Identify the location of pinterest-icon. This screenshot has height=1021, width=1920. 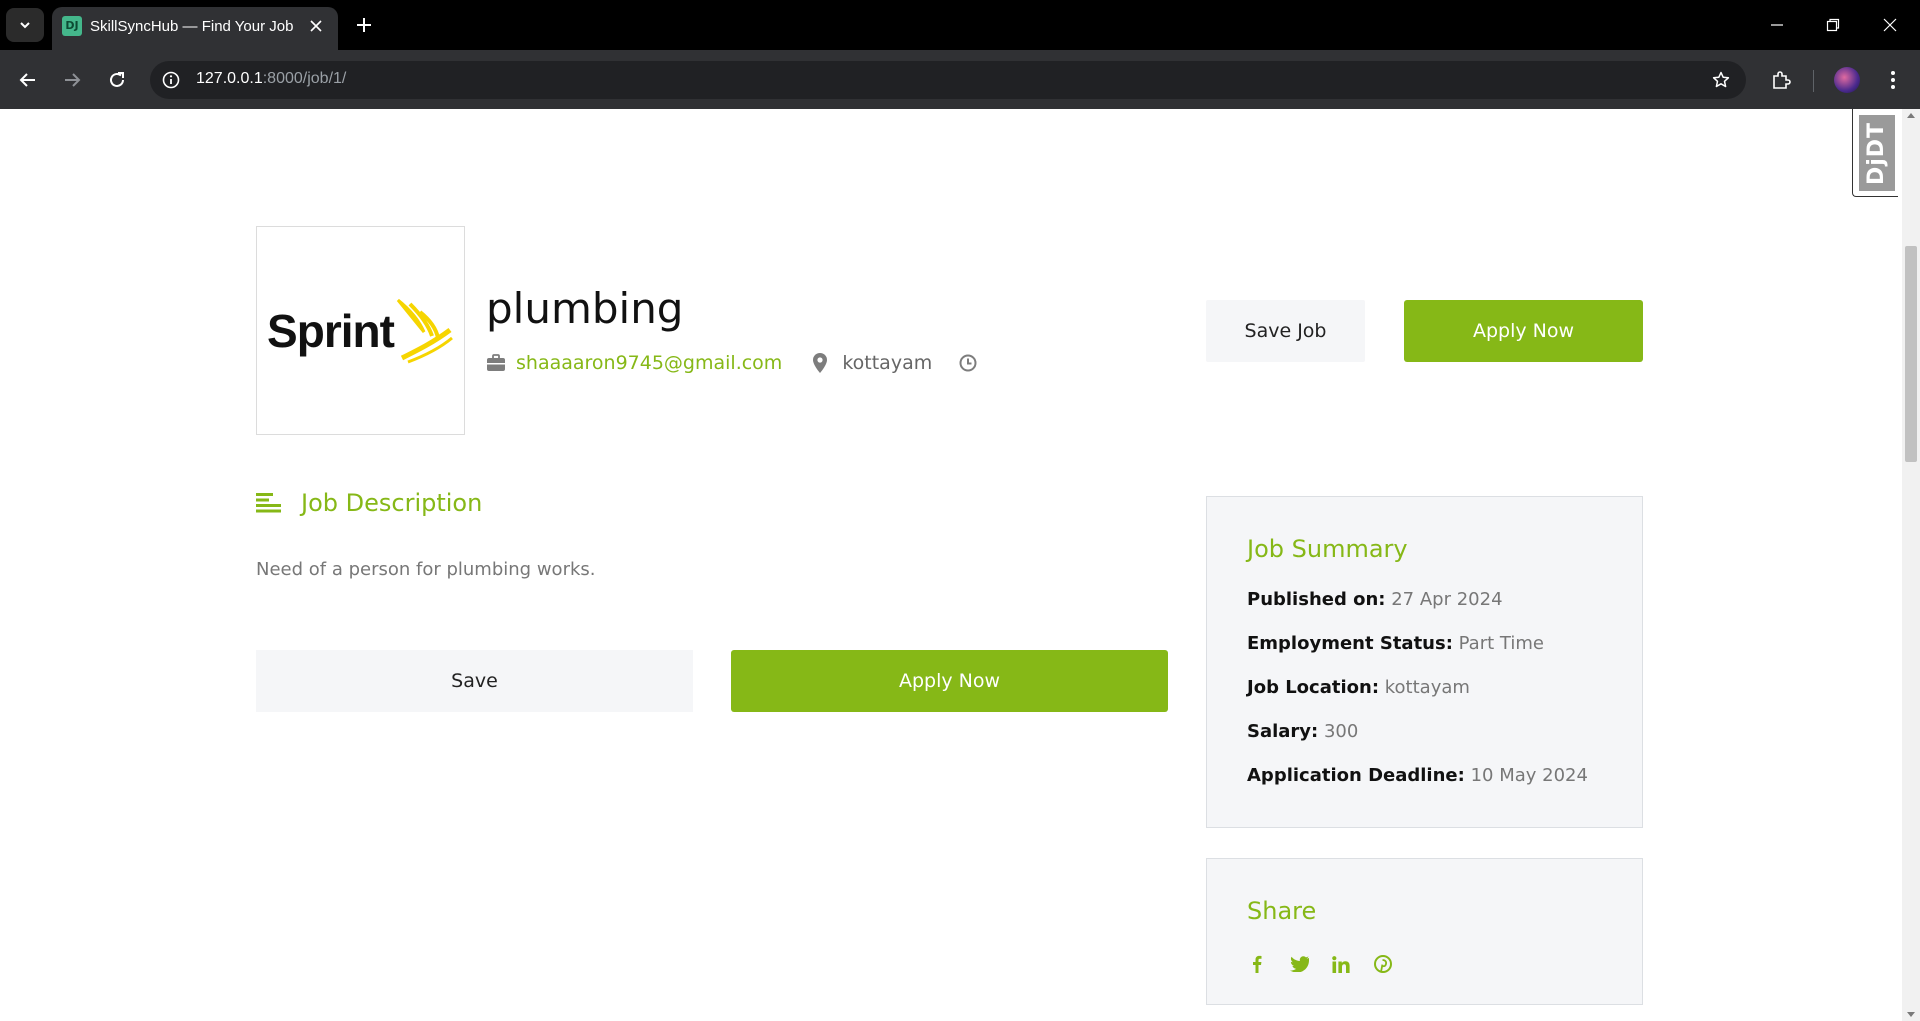
(1383, 964).